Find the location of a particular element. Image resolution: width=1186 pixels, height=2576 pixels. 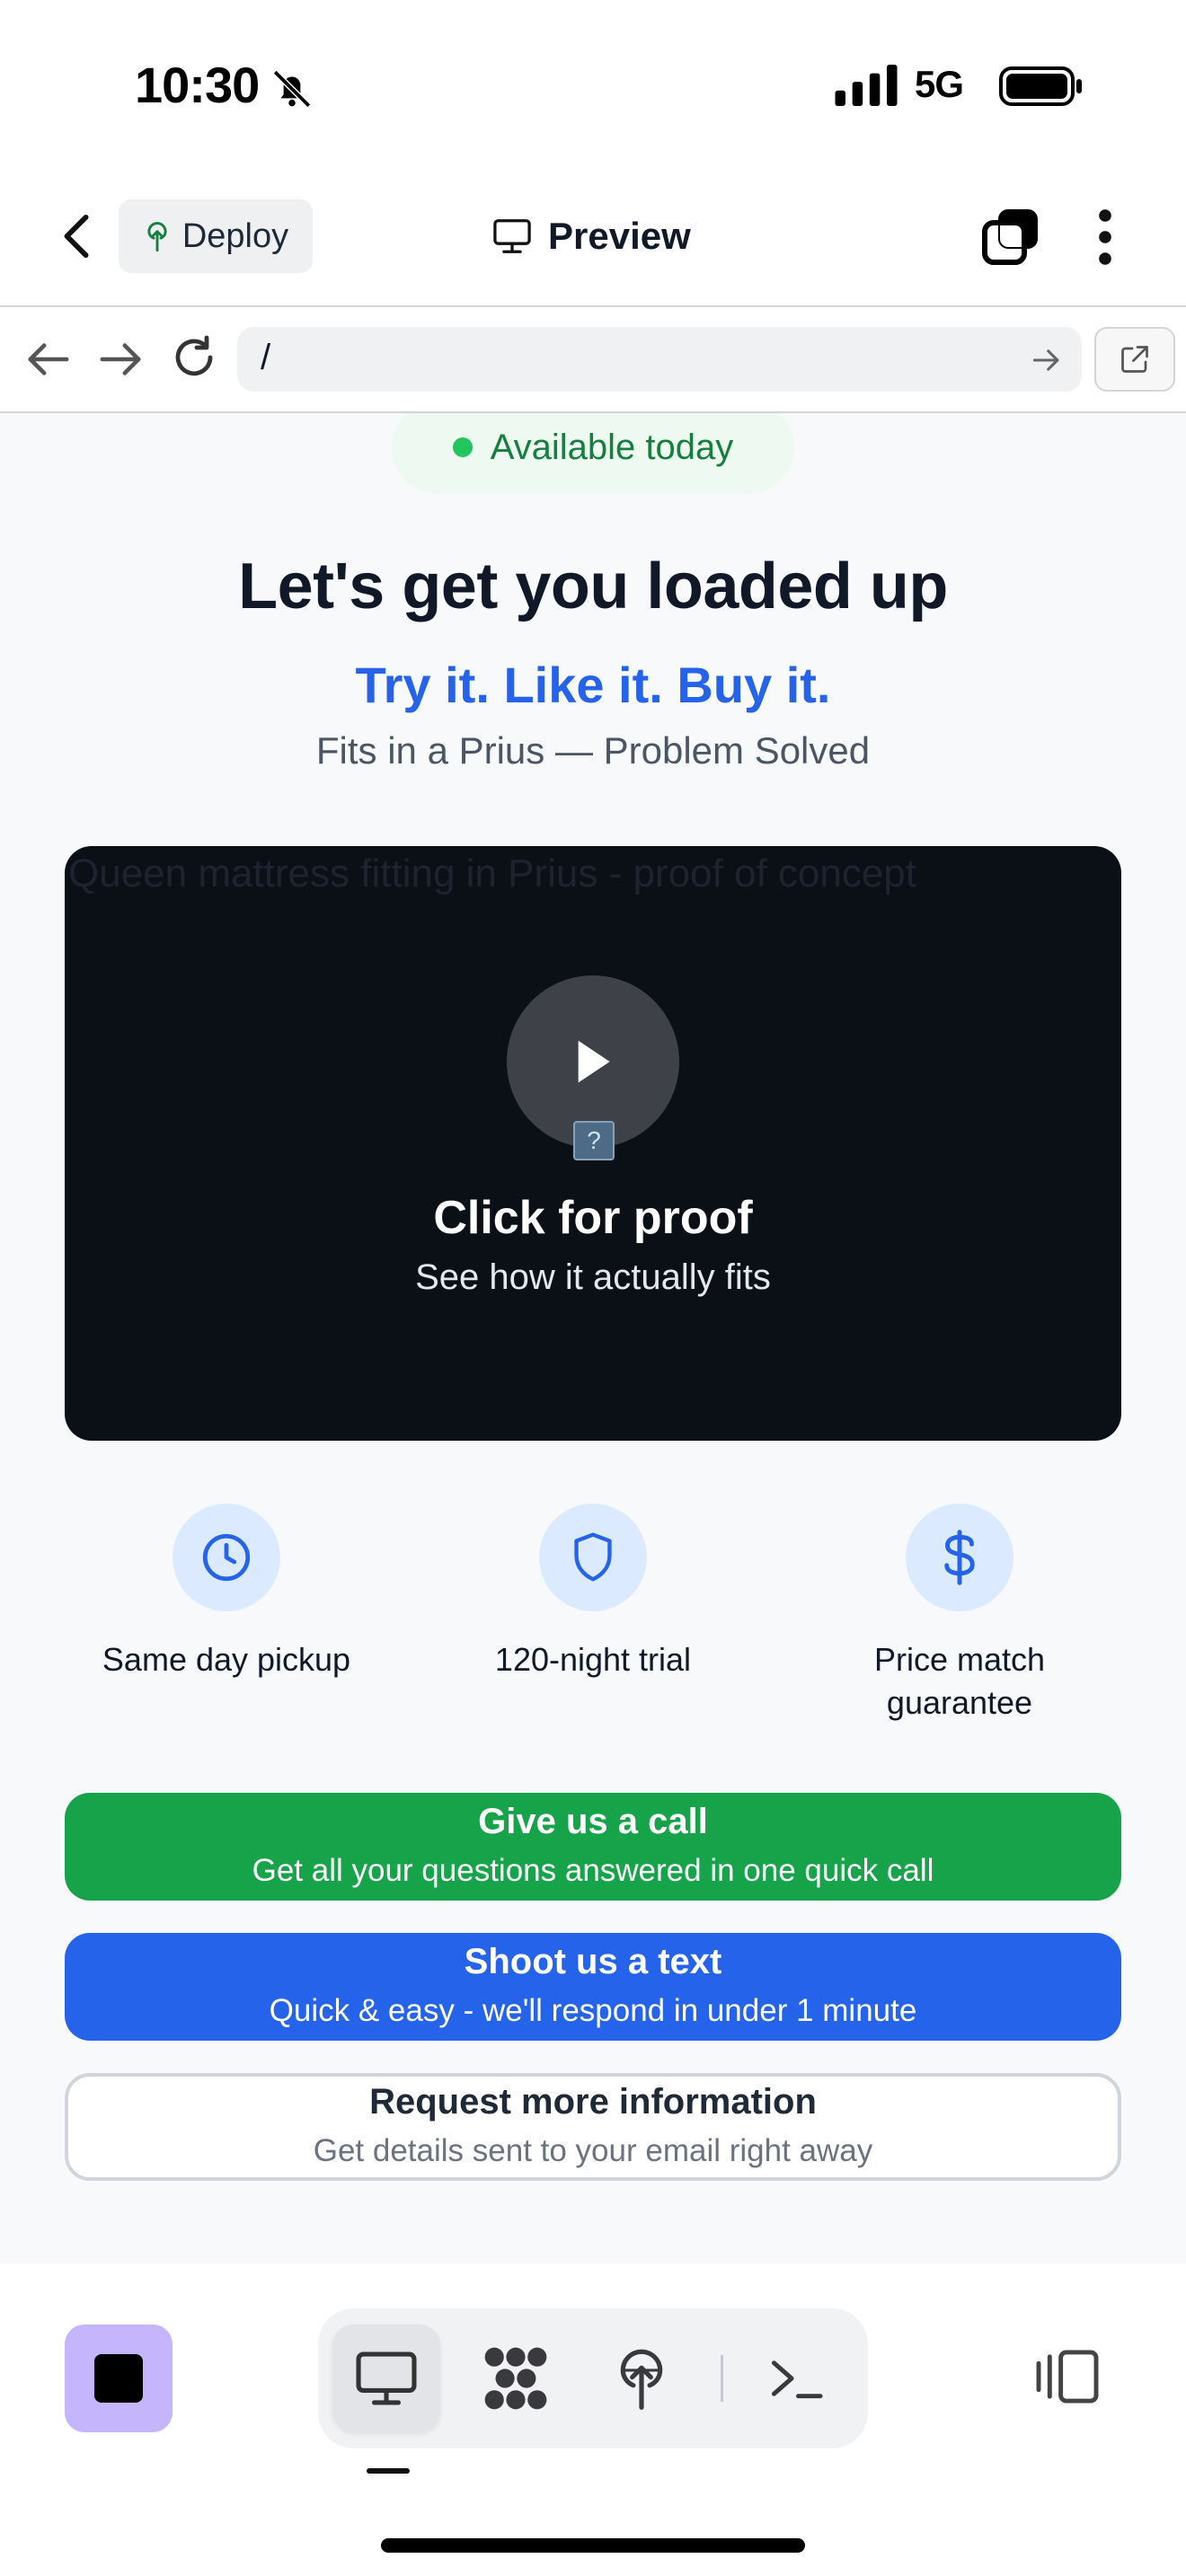

stop-button is located at coordinates (119, 2378).